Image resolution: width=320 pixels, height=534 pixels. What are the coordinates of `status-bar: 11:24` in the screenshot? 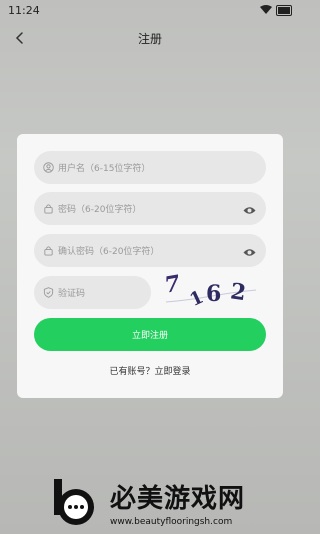 It's located at (150, 10).